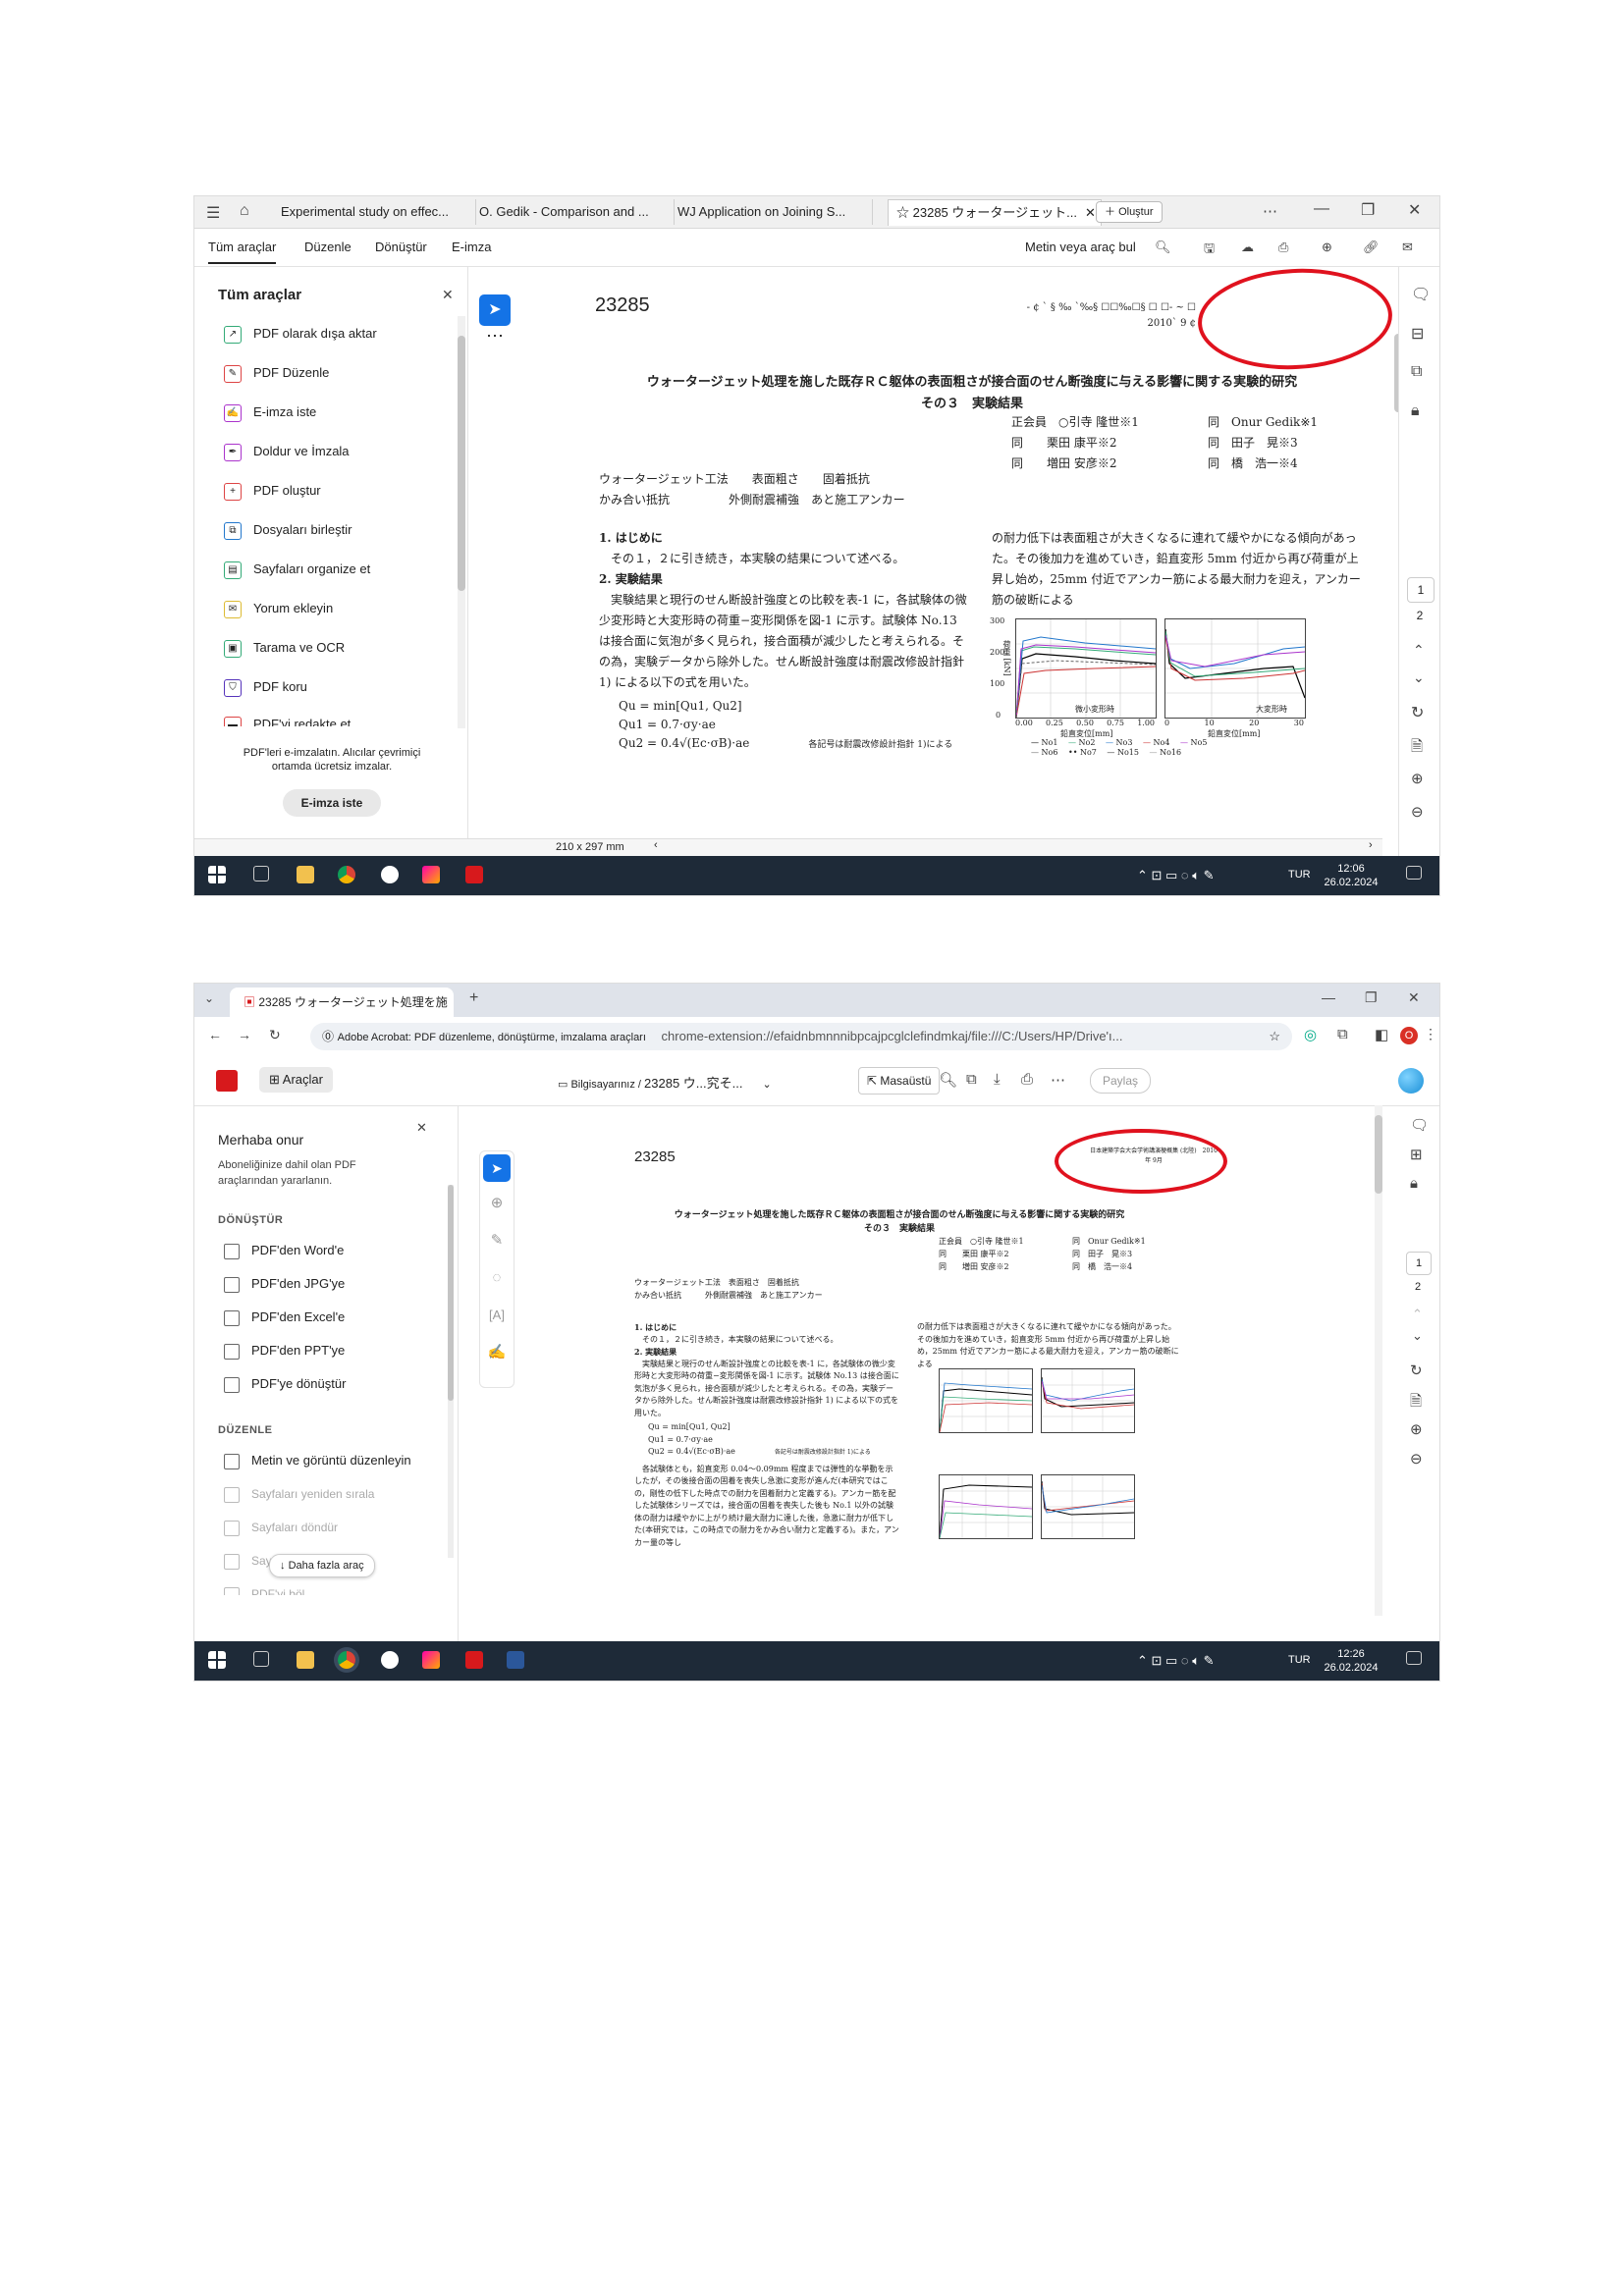 This screenshot has height=2296, width=1624. What do you see at coordinates (1409, 1036) in the screenshot?
I see `profile-avatar: O` at bounding box center [1409, 1036].